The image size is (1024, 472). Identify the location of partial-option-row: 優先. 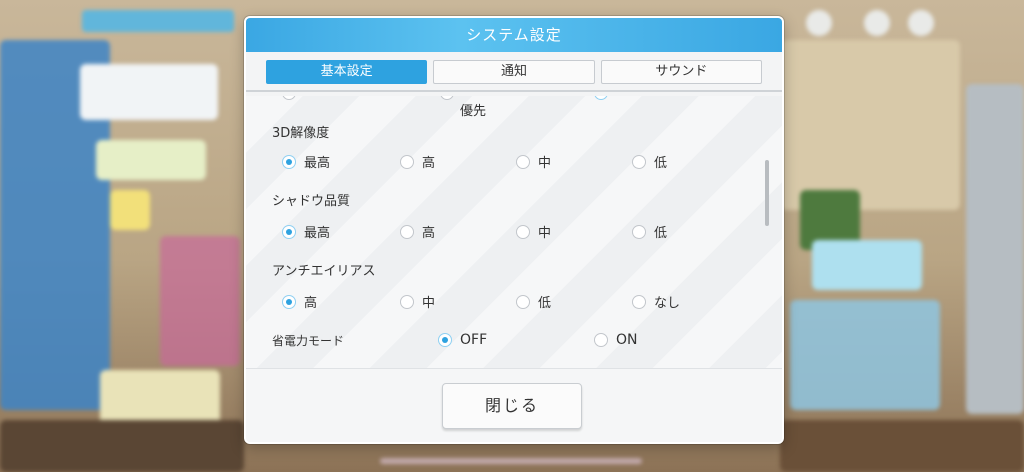
(502, 107).